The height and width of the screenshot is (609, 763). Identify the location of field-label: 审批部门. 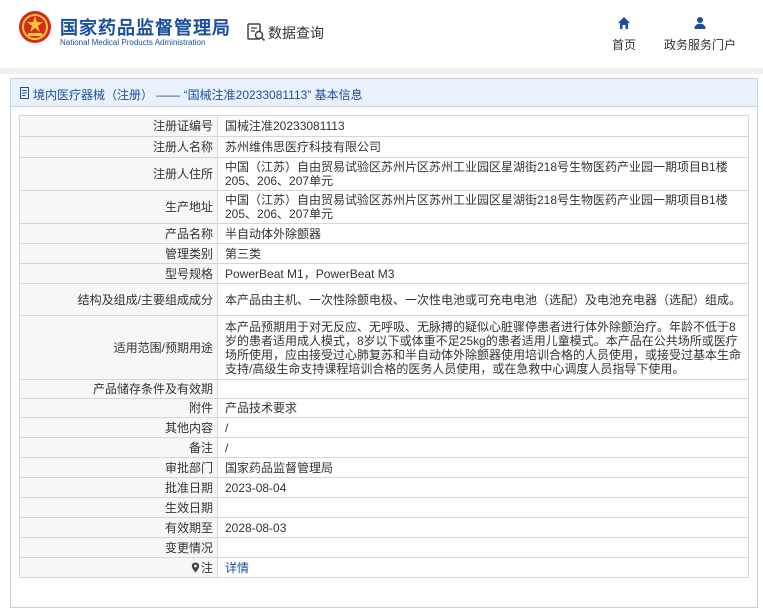
(118, 467).